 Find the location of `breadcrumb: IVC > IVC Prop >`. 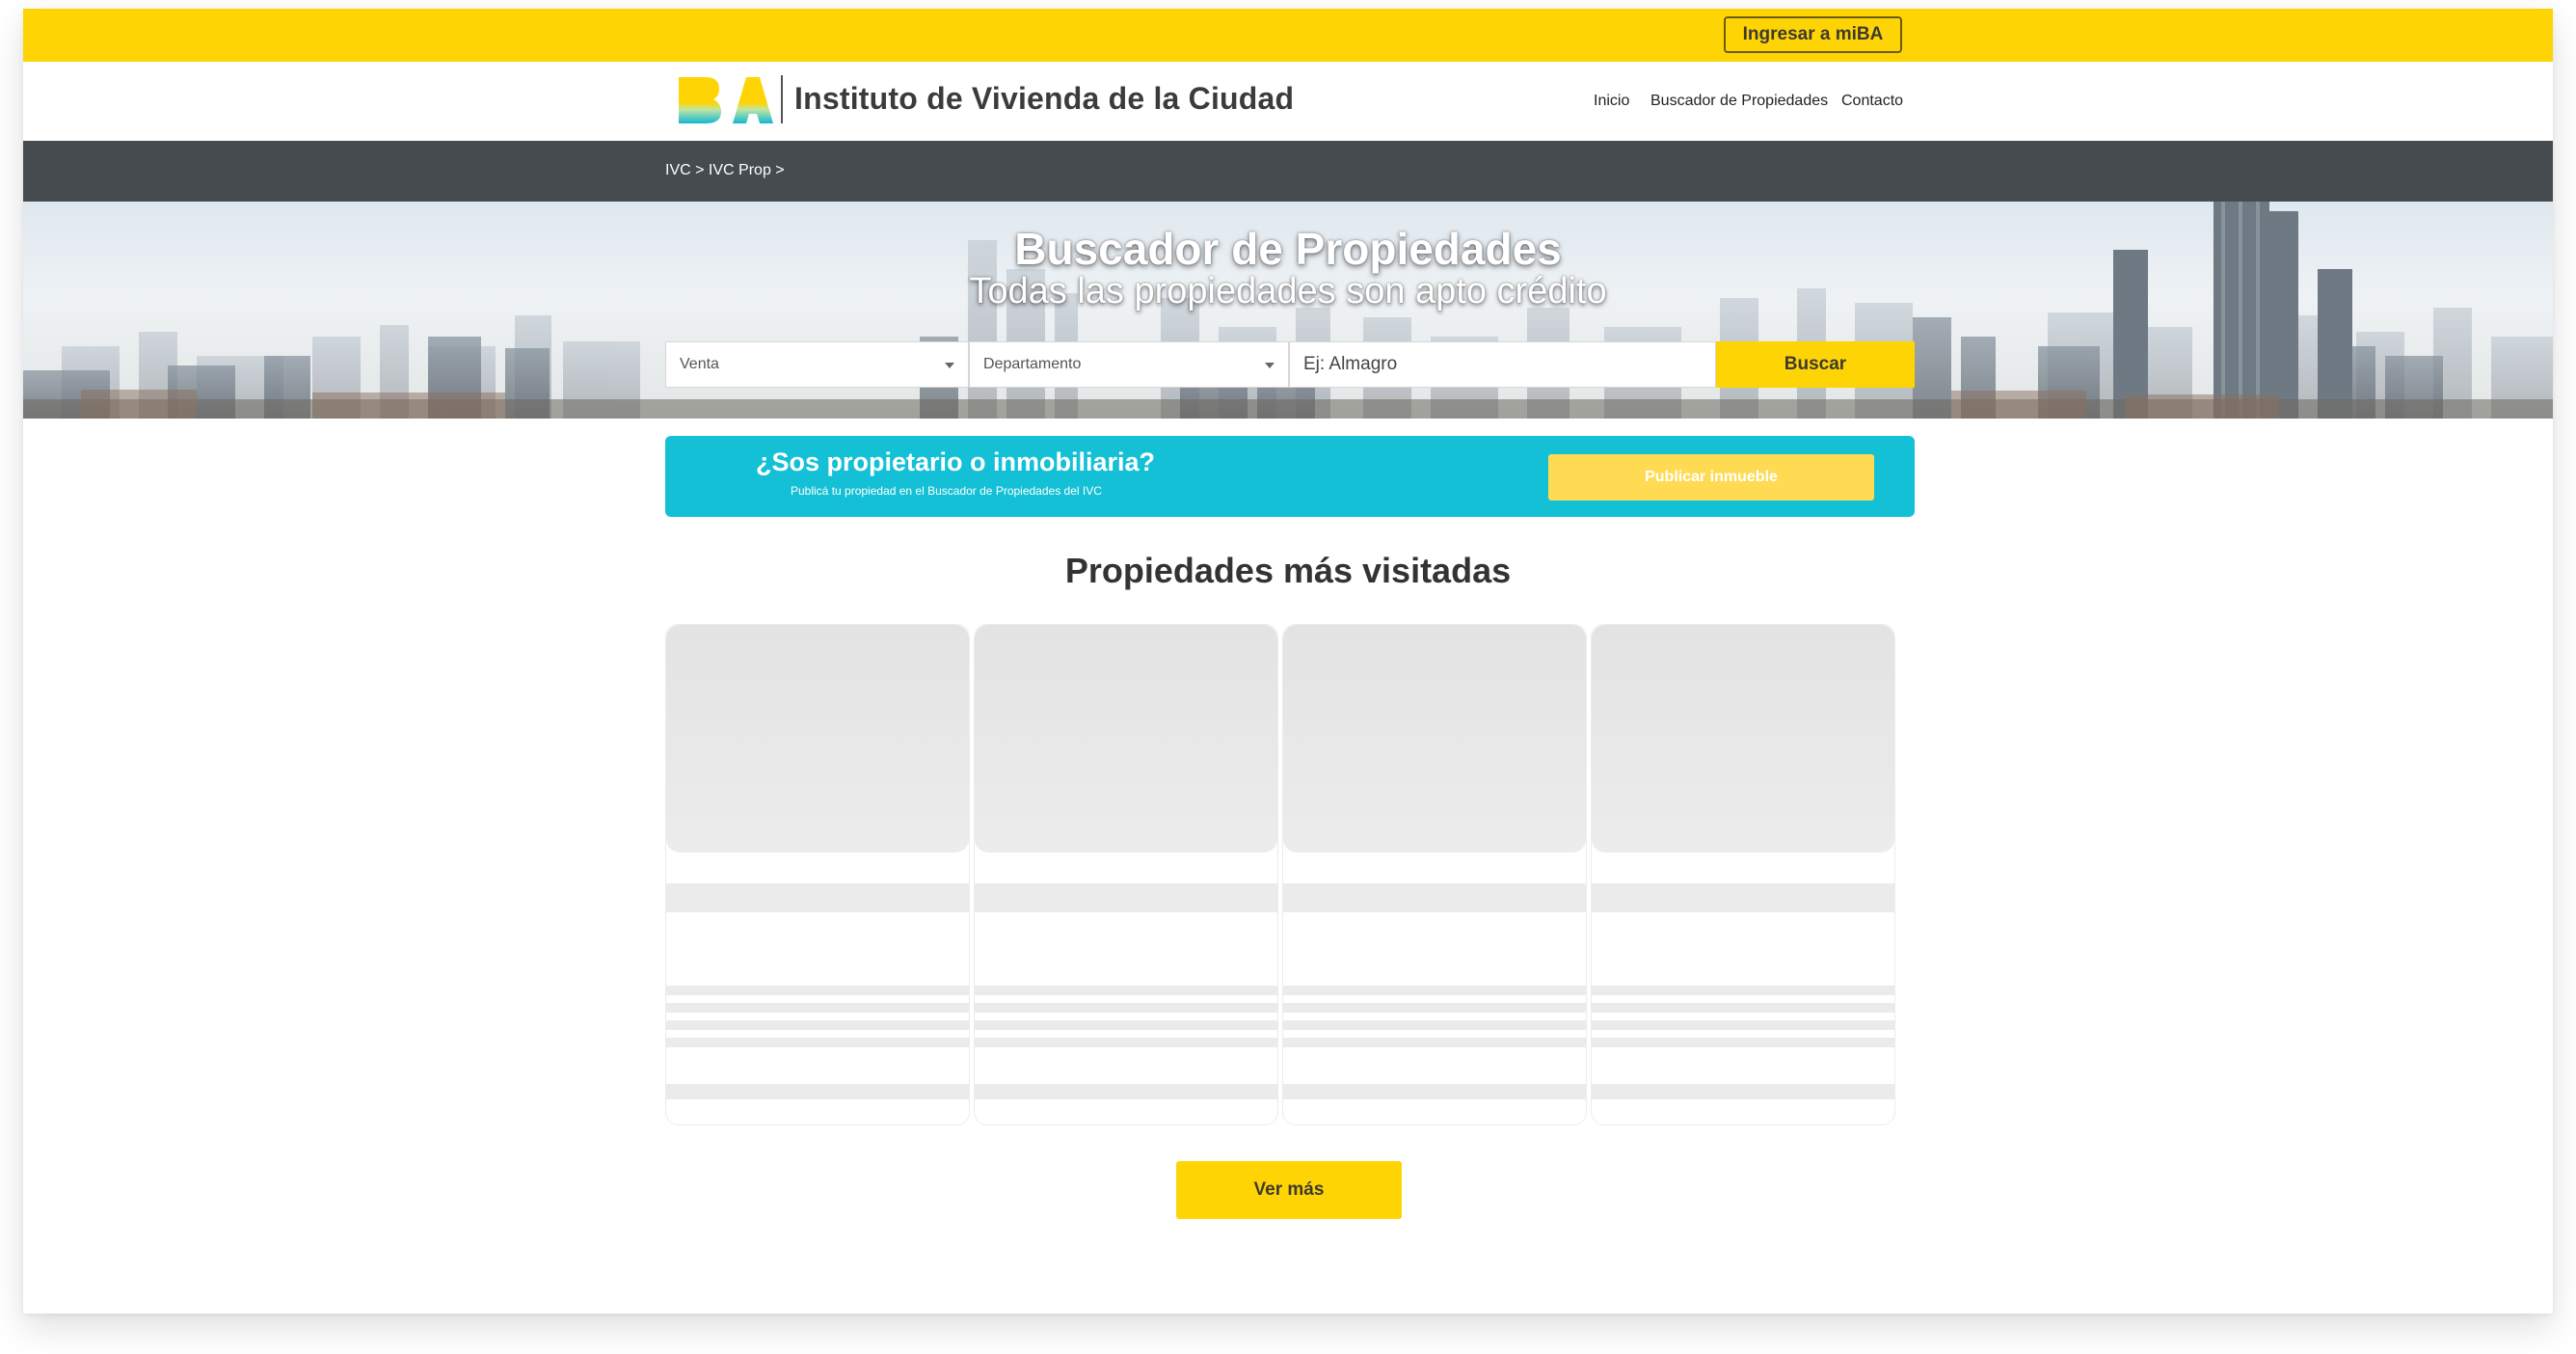

breadcrumb: IVC > IVC Prop > is located at coordinates (725, 170).